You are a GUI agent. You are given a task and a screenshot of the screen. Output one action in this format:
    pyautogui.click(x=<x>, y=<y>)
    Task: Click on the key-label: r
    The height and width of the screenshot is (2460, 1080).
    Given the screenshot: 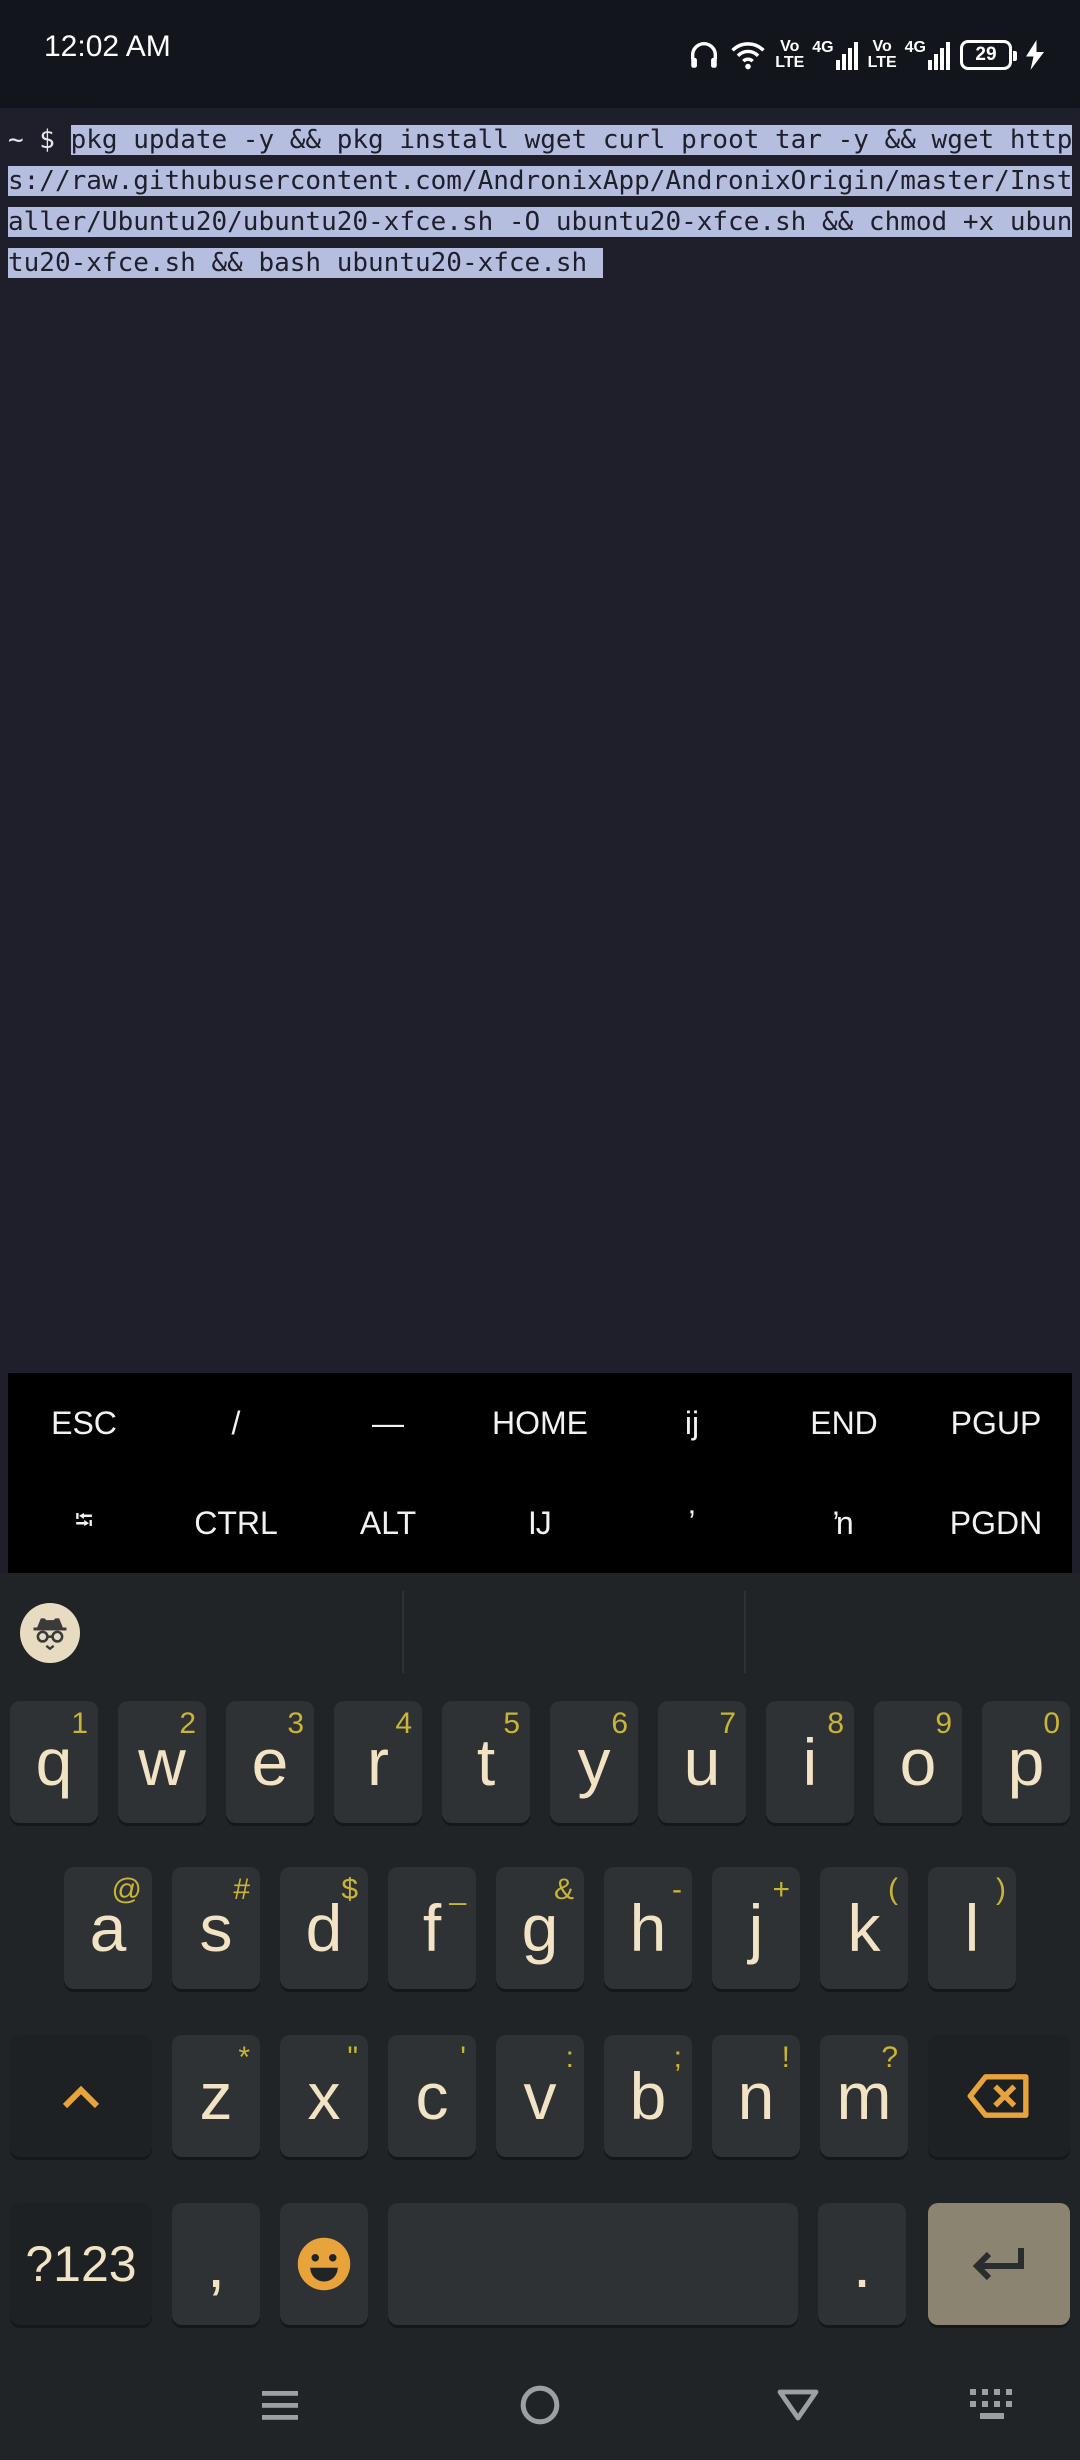 What is the action you would take?
    pyautogui.click(x=378, y=1762)
    